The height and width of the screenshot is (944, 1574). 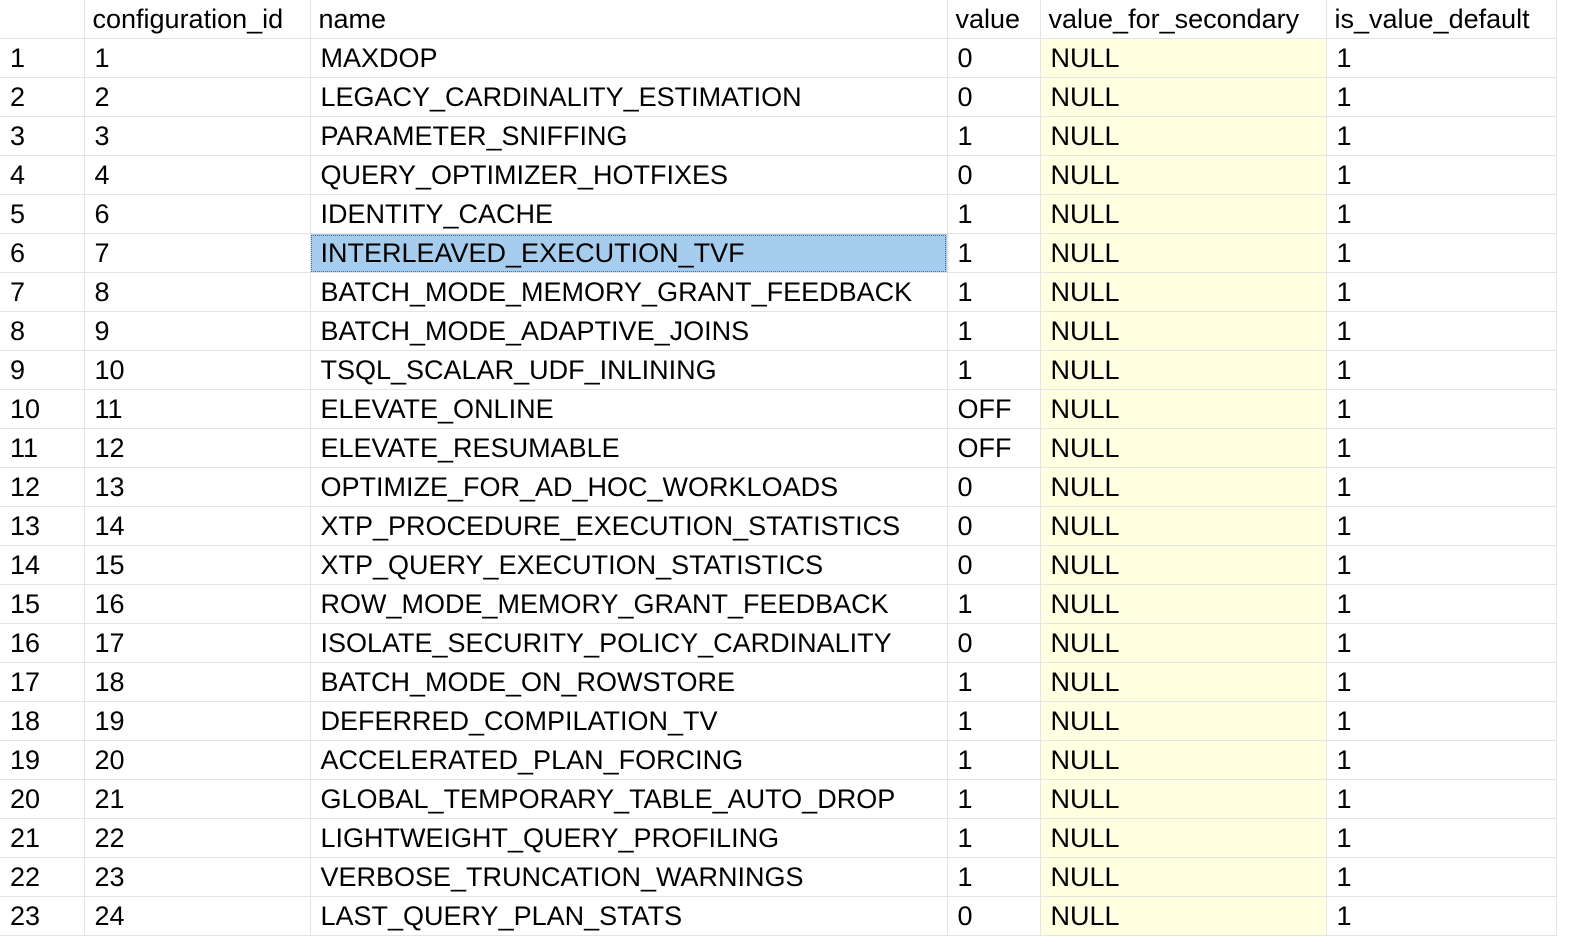 I want to click on table-row: 8 9 BATCH_MODE_ADAPTIVE_JOINS 1 NULL 1, so click(x=778, y=331).